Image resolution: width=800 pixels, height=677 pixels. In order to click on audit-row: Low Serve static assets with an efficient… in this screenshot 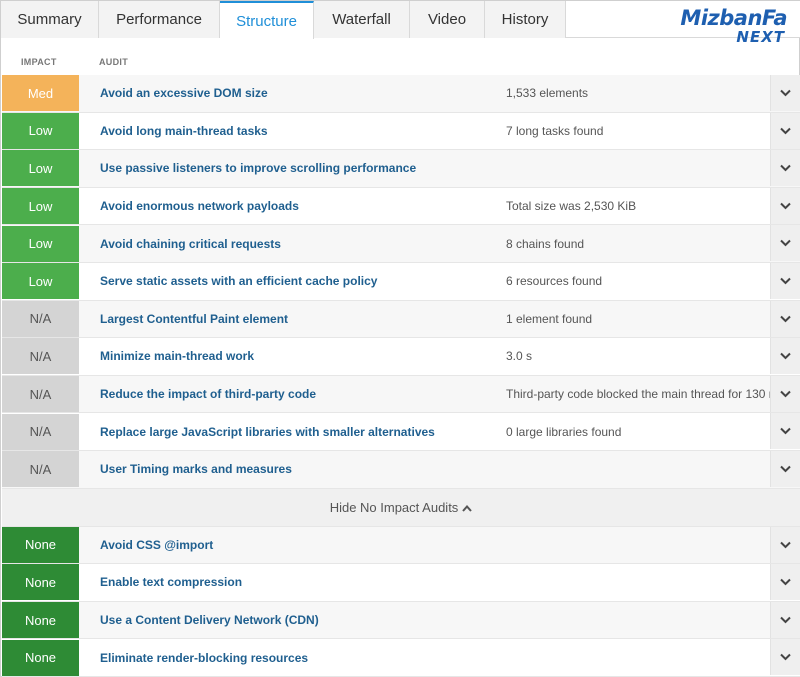, I will do `click(401, 281)`.